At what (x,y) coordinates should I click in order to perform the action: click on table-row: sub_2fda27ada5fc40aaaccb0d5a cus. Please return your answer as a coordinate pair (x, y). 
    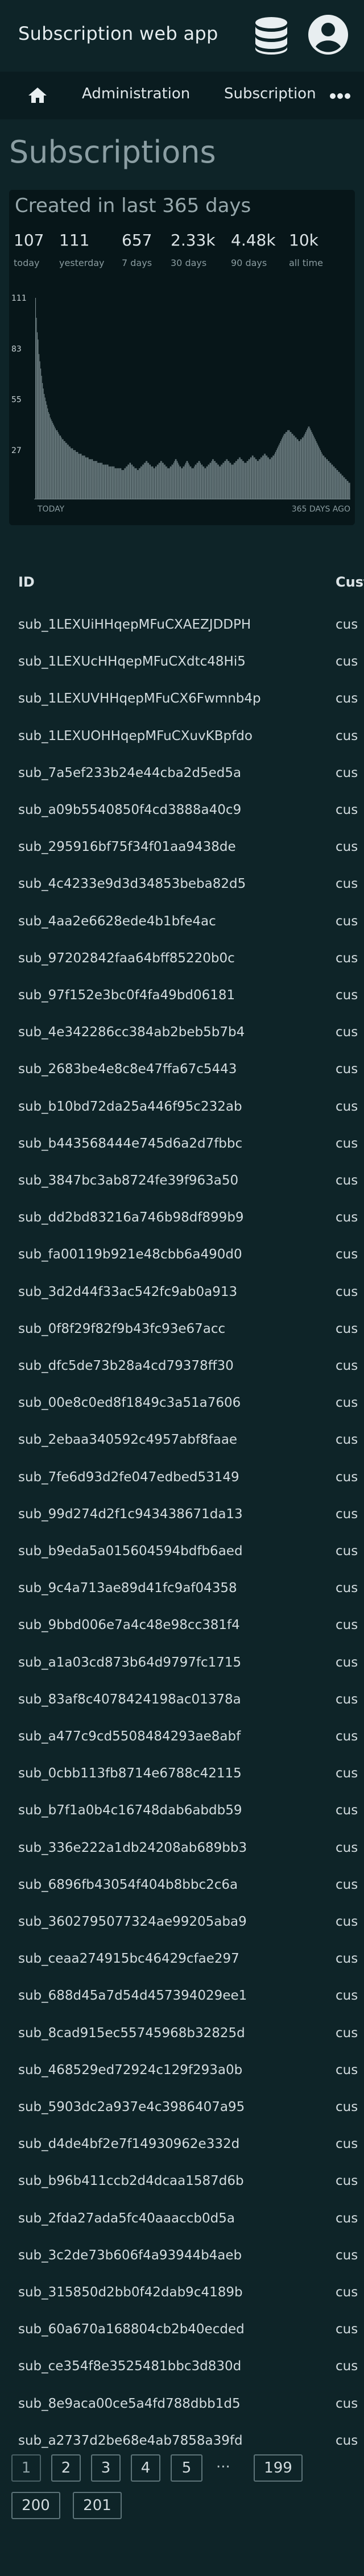
    Looking at the image, I should click on (182, 2221).